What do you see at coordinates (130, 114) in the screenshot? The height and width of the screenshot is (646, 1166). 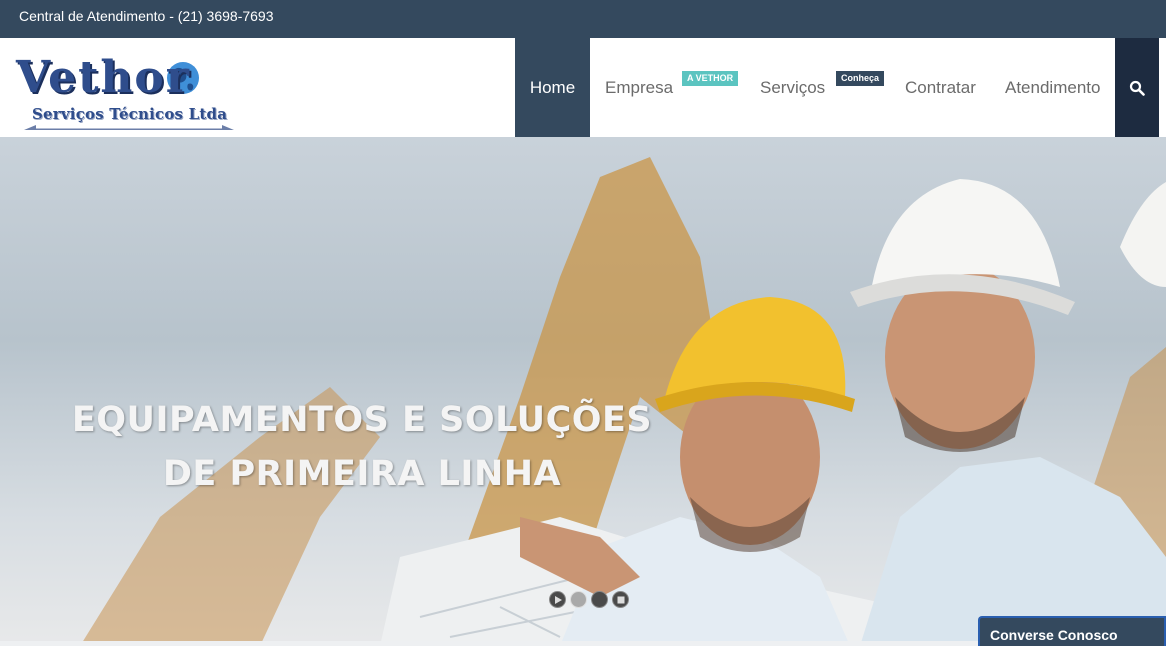 I see `logo-subtitle: Serviços Técnicos Ltda` at bounding box center [130, 114].